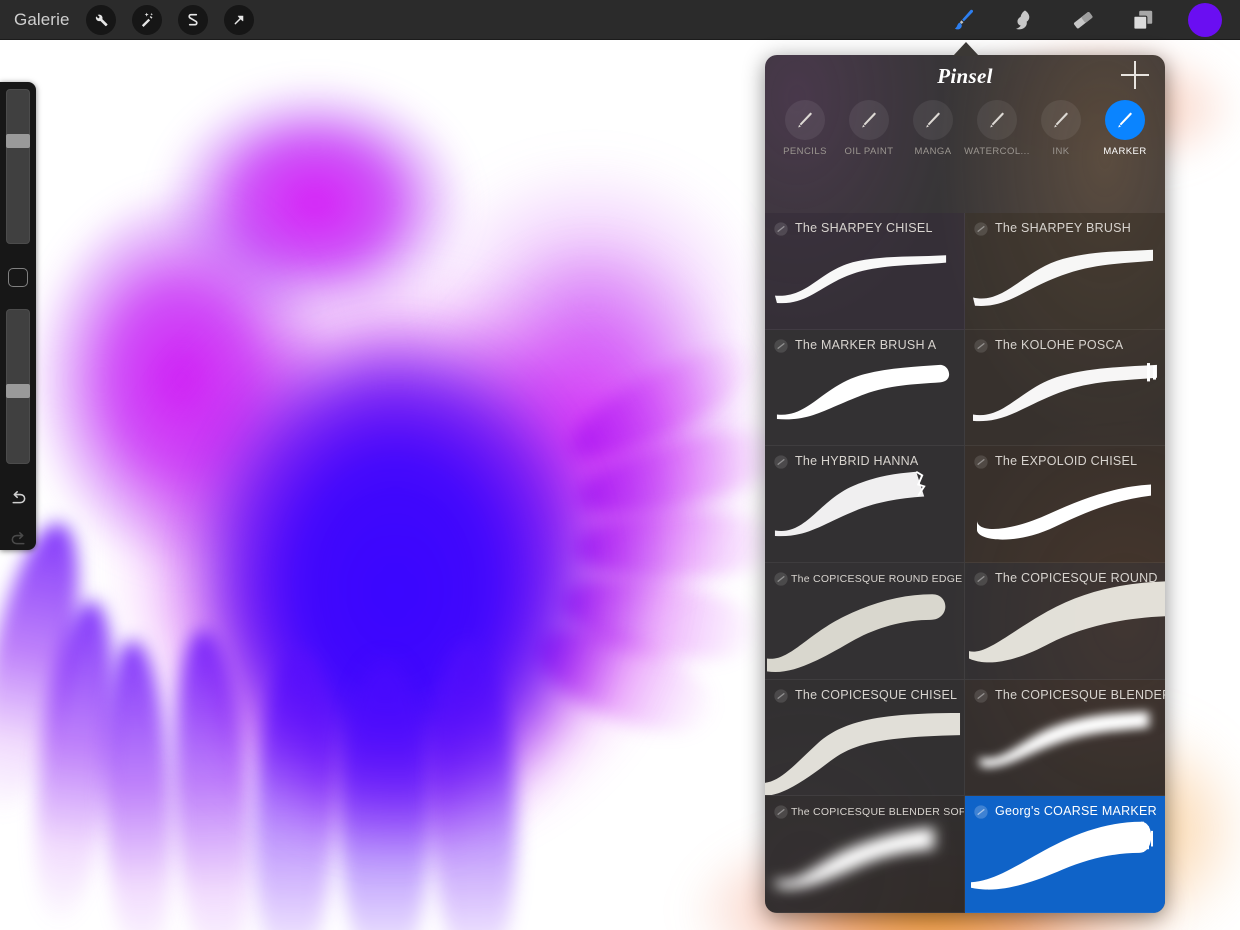 The image size is (1240, 930). What do you see at coordinates (865, 388) in the screenshot?
I see `brush-item: The MARKER BRUSH A` at bounding box center [865, 388].